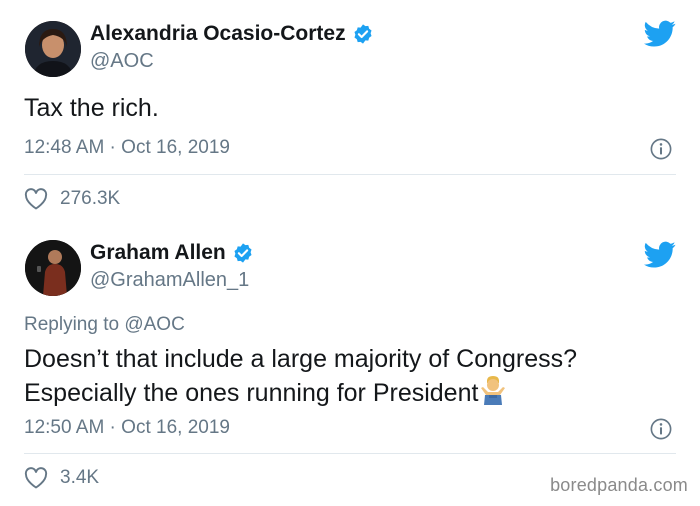  I want to click on tweet-text-line: Tax the rich., so click(91, 108).